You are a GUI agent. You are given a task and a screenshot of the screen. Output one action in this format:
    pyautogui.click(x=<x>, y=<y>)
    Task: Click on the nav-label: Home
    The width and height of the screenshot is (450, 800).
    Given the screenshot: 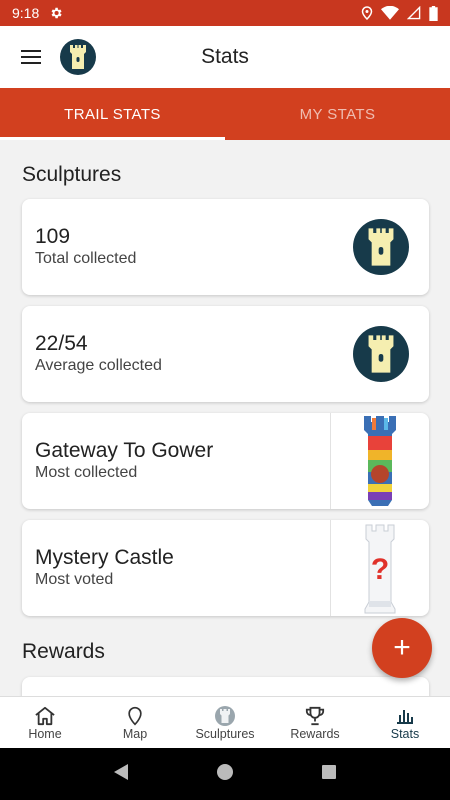 What is the action you would take?
    pyautogui.click(x=45, y=733)
    